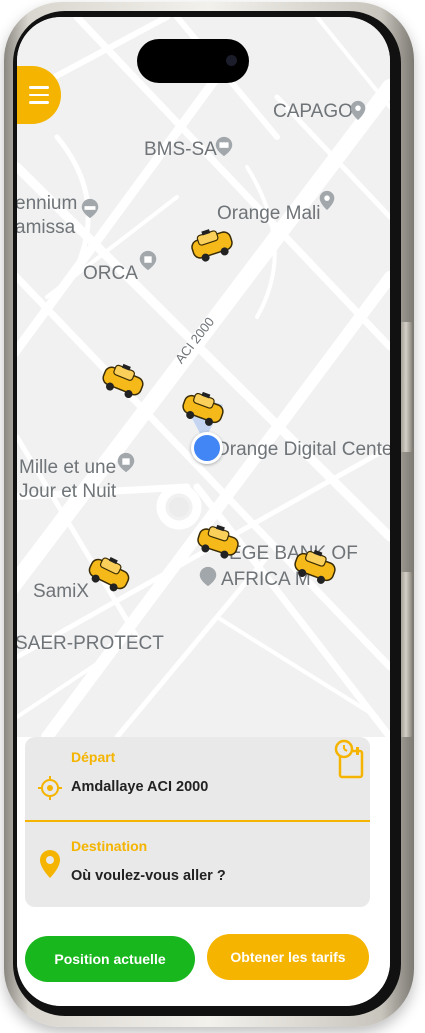 The width and height of the screenshot is (425, 1033). What do you see at coordinates (110, 959) in the screenshot?
I see `current-position-button: Position actuelle` at bounding box center [110, 959].